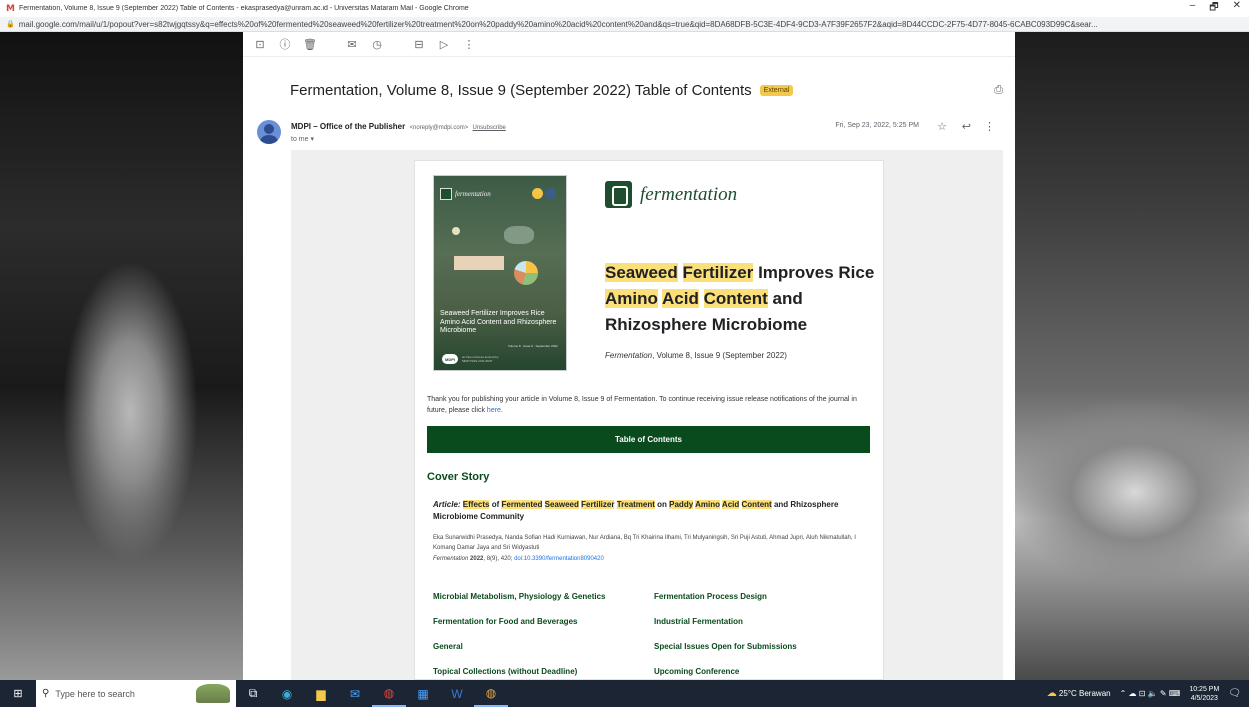 This screenshot has height=707, width=1249. Describe the element at coordinates (348, 126) in the screenshot. I see `sender-display-name: MDPI – Office of the Publisher` at that location.